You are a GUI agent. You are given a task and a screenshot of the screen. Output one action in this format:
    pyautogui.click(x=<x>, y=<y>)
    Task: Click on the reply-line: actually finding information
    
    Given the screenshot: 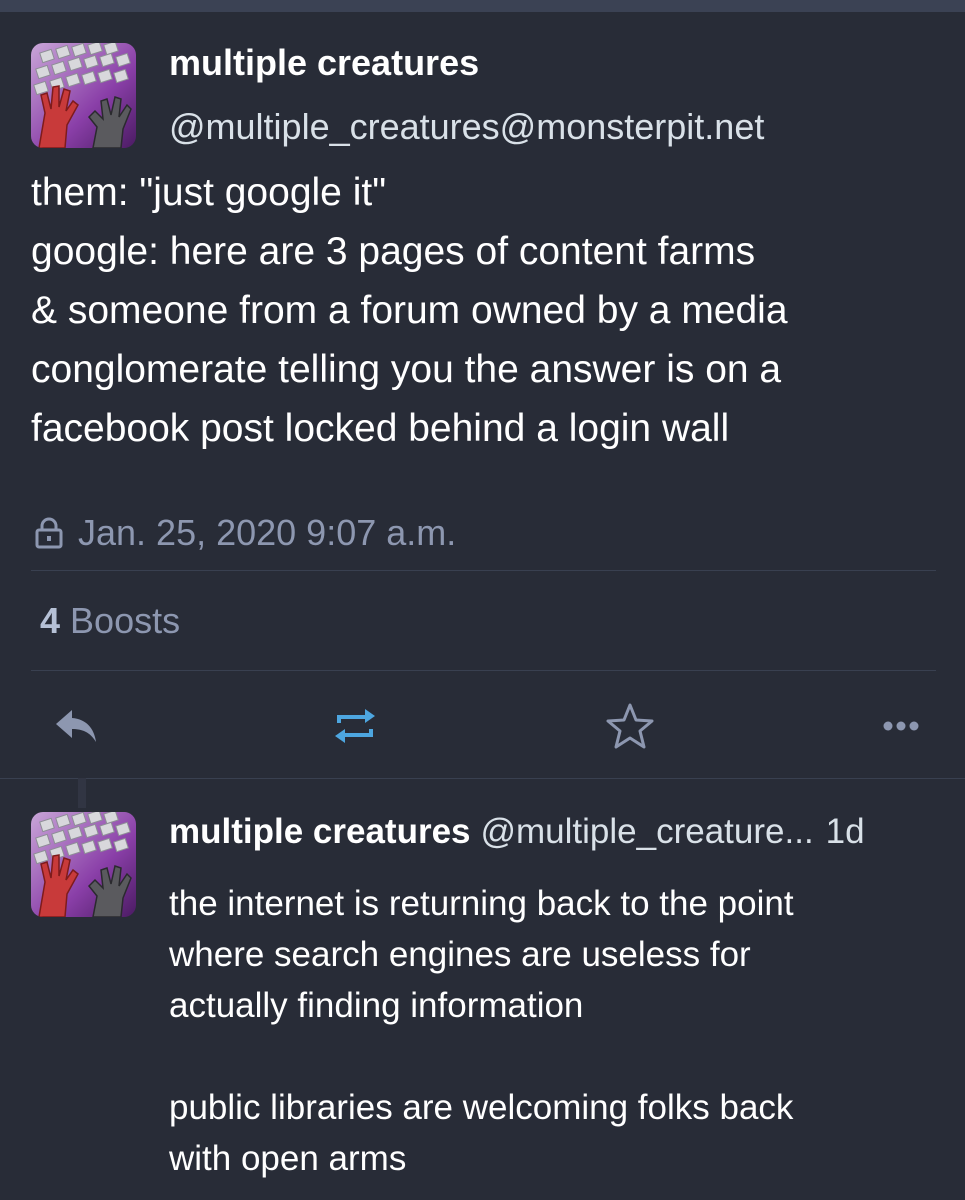 What is the action you would take?
    pyautogui.click(x=376, y=1005)
    